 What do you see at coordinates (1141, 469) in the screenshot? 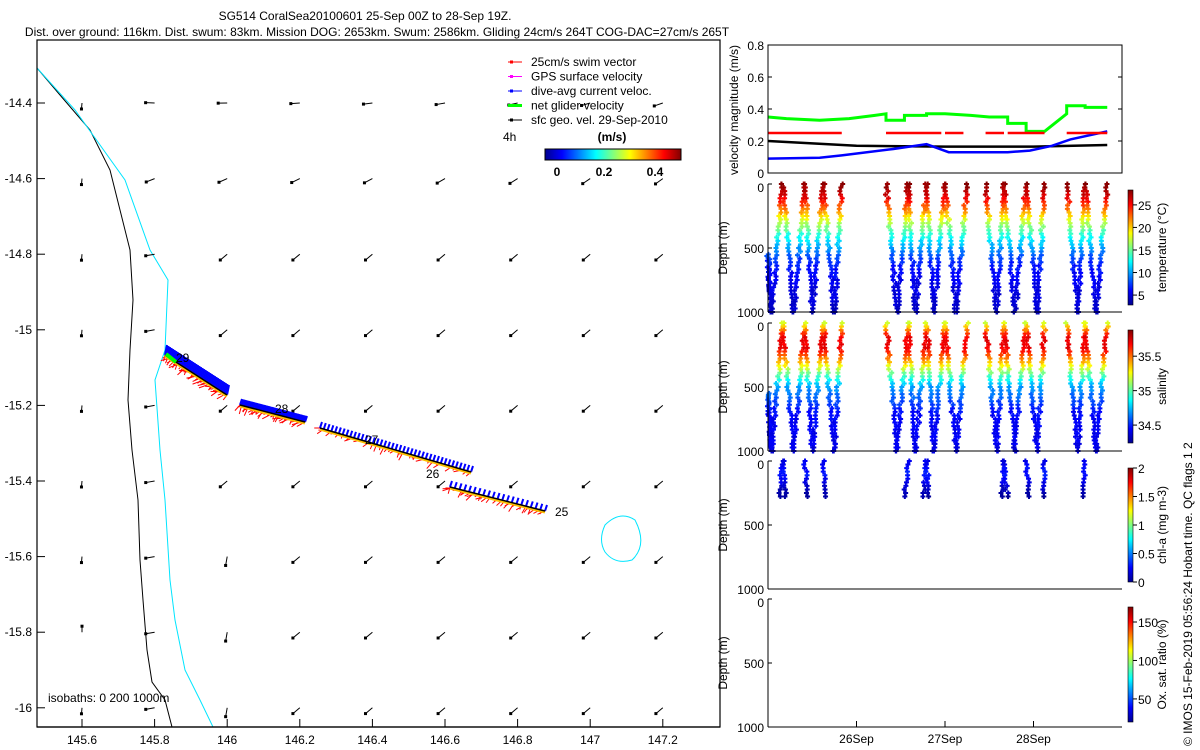
I see `colorbar-tick-label: 2` at bounding box center [1141, 469].